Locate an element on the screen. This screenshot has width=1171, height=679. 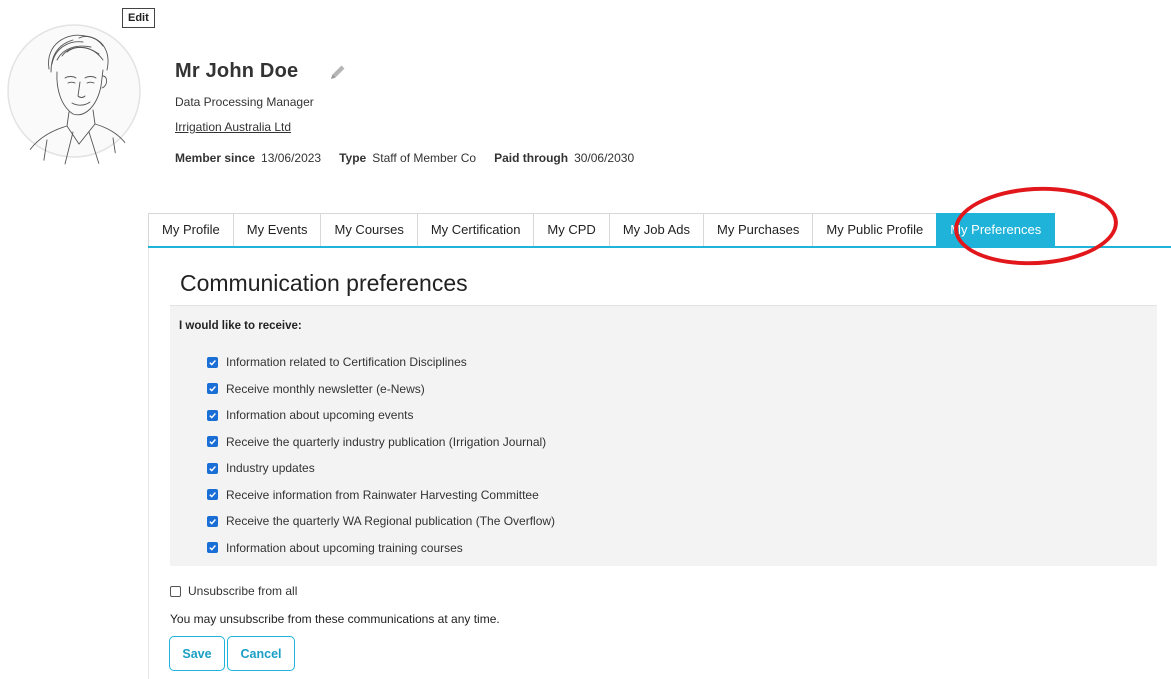
save-button: Save is located at coordinates (197, 653).